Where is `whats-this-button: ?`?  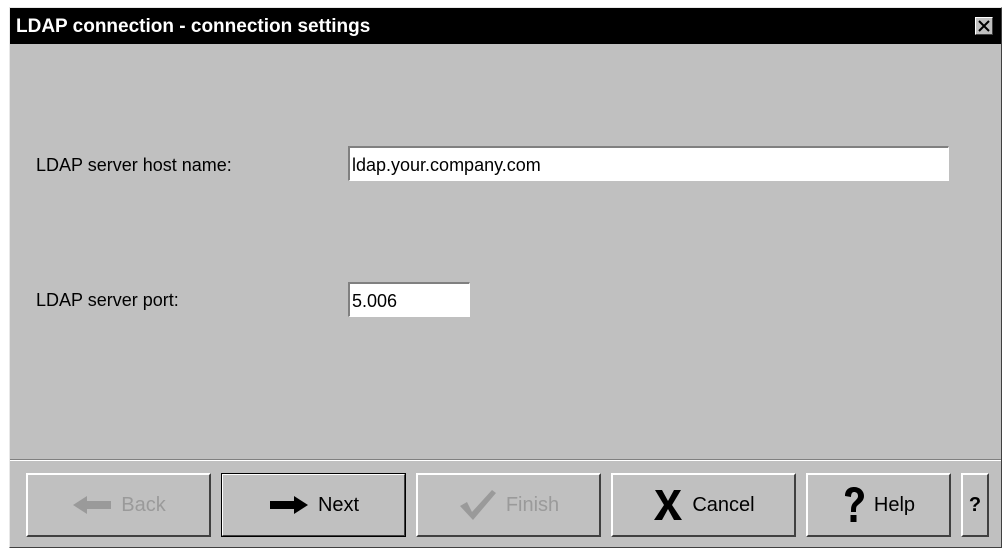
whats-this-button: ? is located at coordinates (975, 505).